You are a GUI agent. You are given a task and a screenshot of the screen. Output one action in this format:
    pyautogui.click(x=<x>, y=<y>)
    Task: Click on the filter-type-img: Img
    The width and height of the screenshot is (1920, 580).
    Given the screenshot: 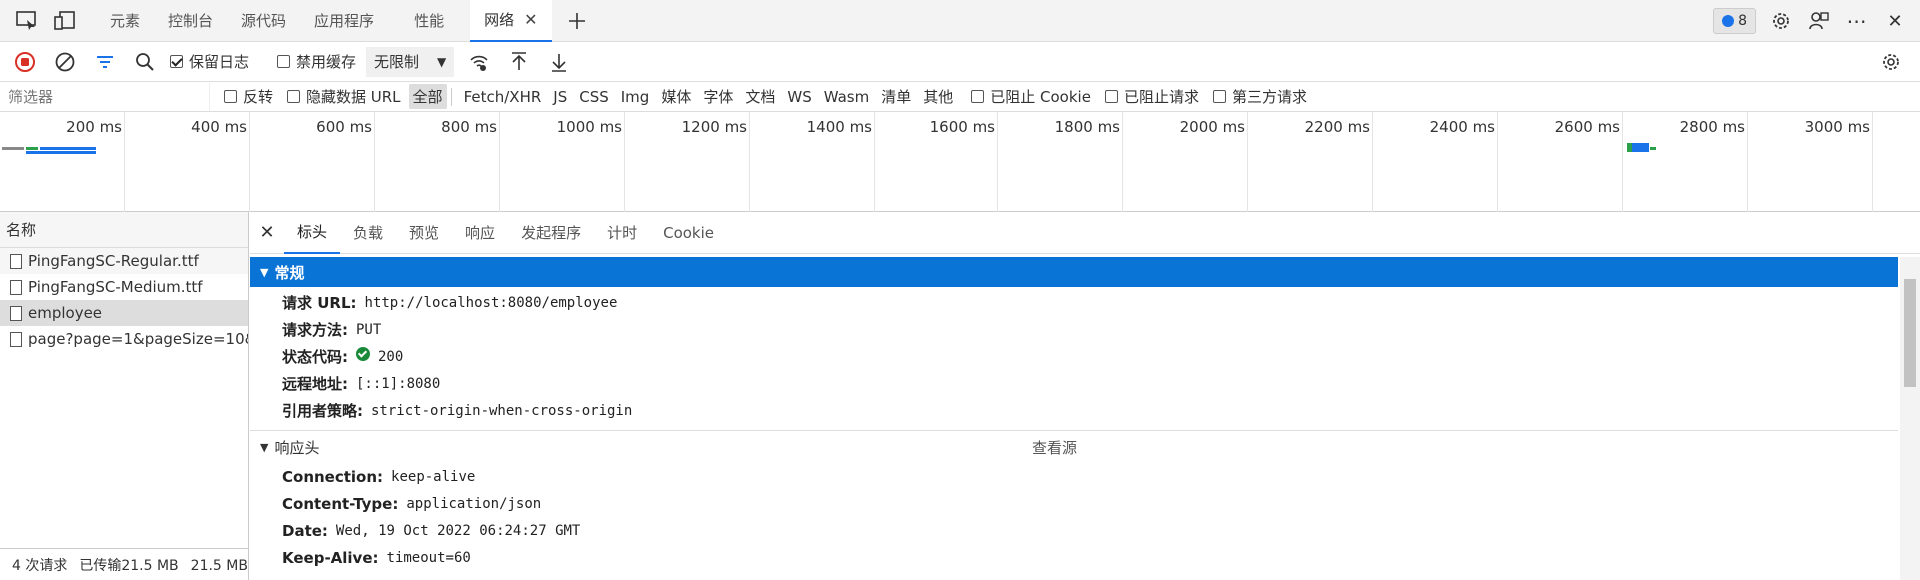 What is the action you would take?
    pyautogui.click(x=635, y=97)
    